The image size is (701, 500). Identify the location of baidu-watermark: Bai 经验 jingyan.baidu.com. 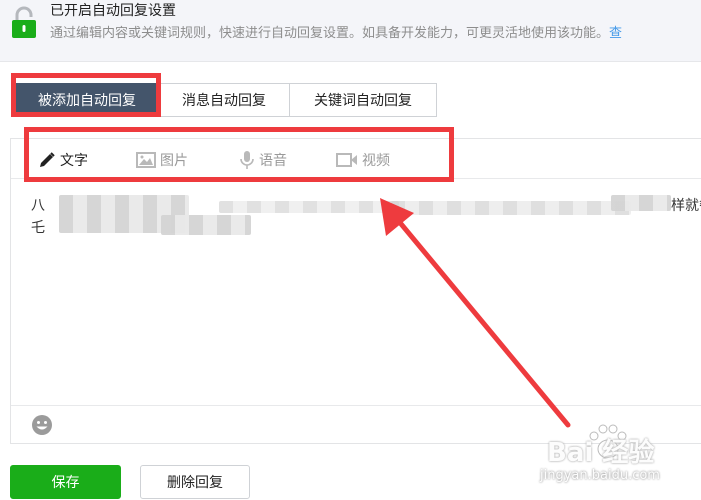
(620, 458).